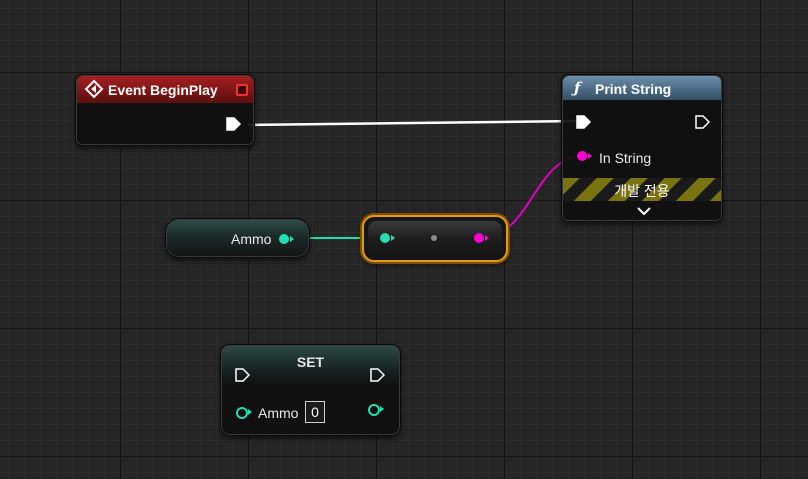 This screenshot has height=479, width=808. What do you see at coordinates (625, 158) in the screenshot?
I see `in-string-label: In String` at bounding box center [625, 158].